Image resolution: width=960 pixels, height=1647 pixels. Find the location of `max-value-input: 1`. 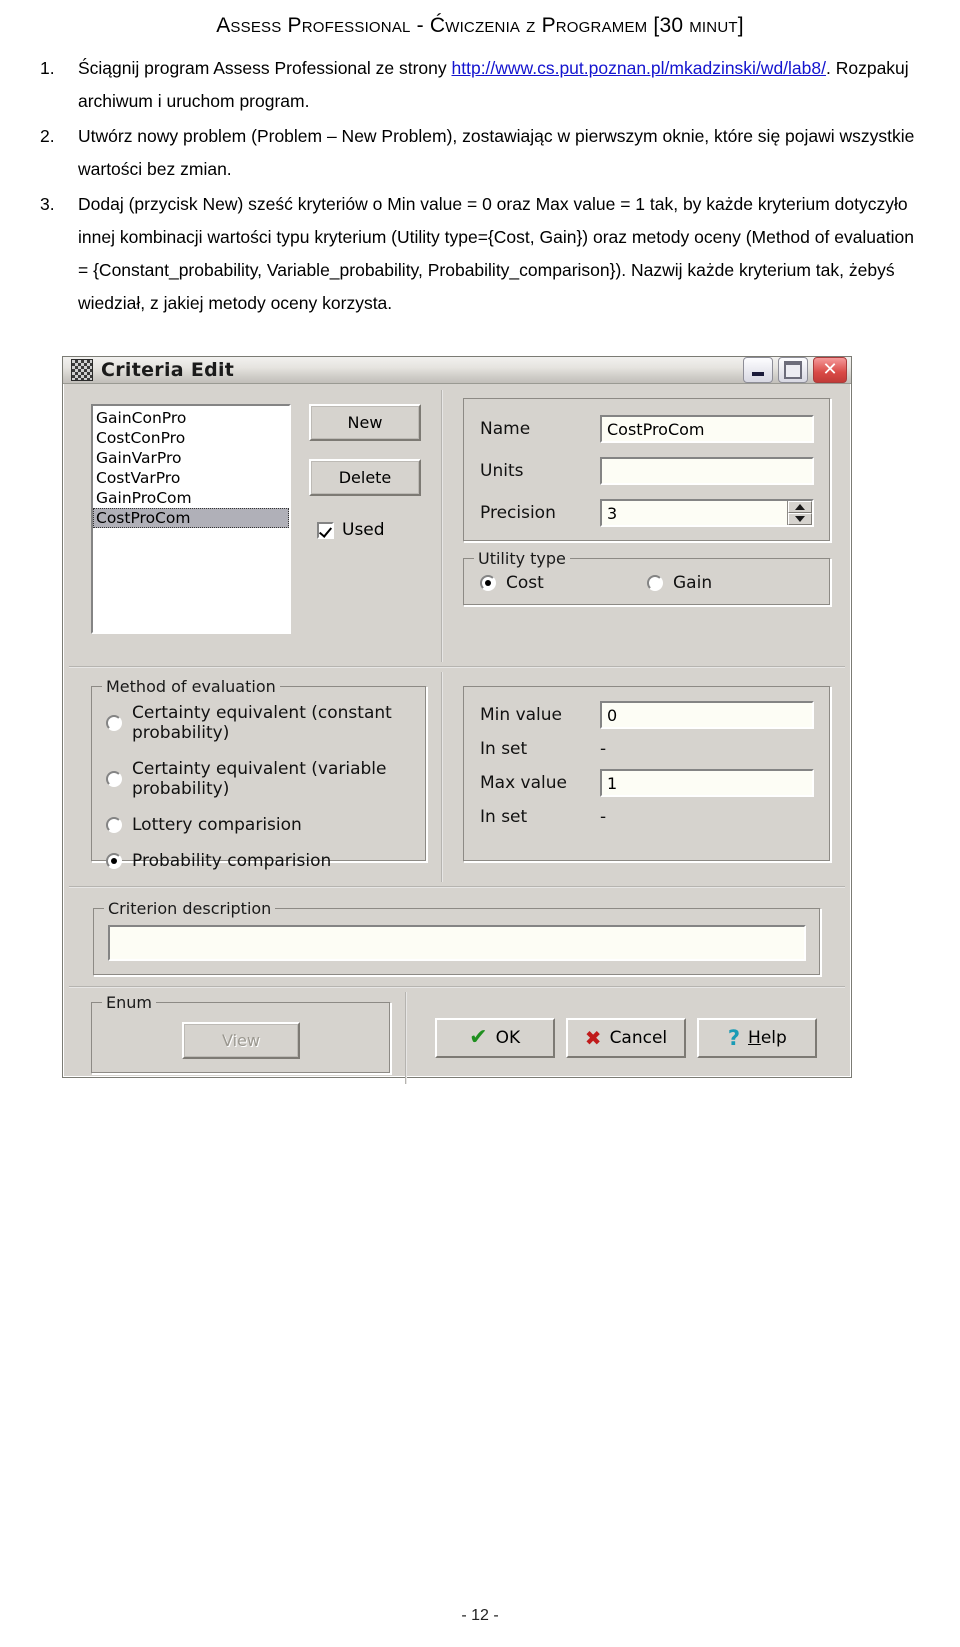

max-value-input: 1 is located at coordinates (707, 783).